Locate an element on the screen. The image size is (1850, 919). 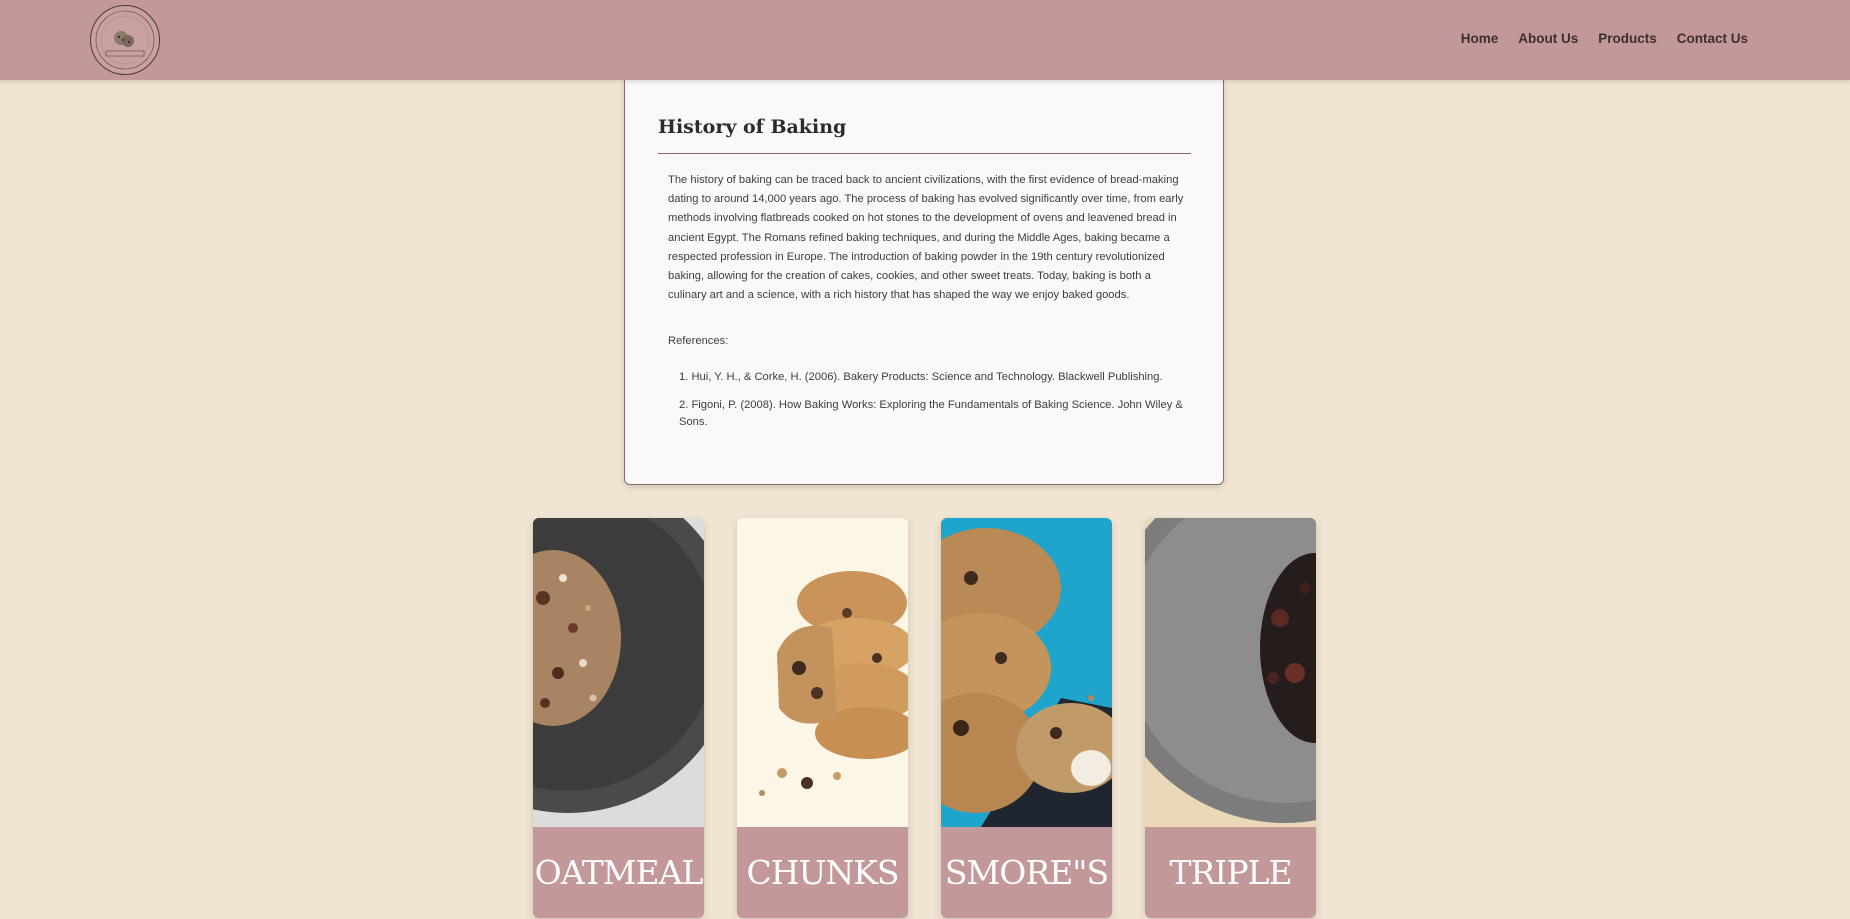
history-divider is located at coordinates (924, 153).